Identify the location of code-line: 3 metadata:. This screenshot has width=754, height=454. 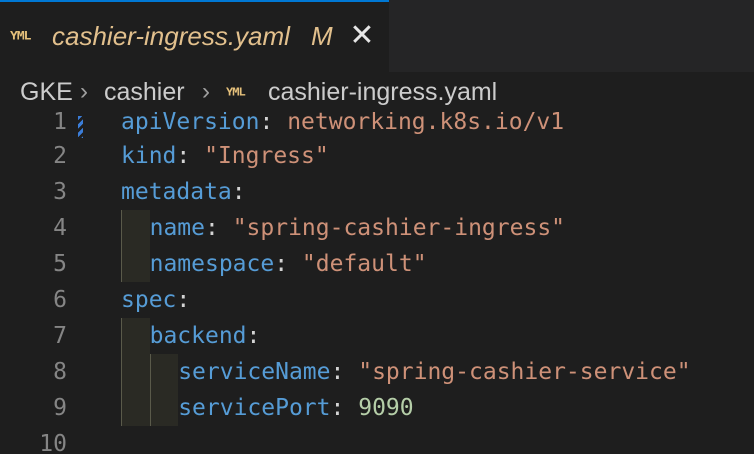
(377, 192).